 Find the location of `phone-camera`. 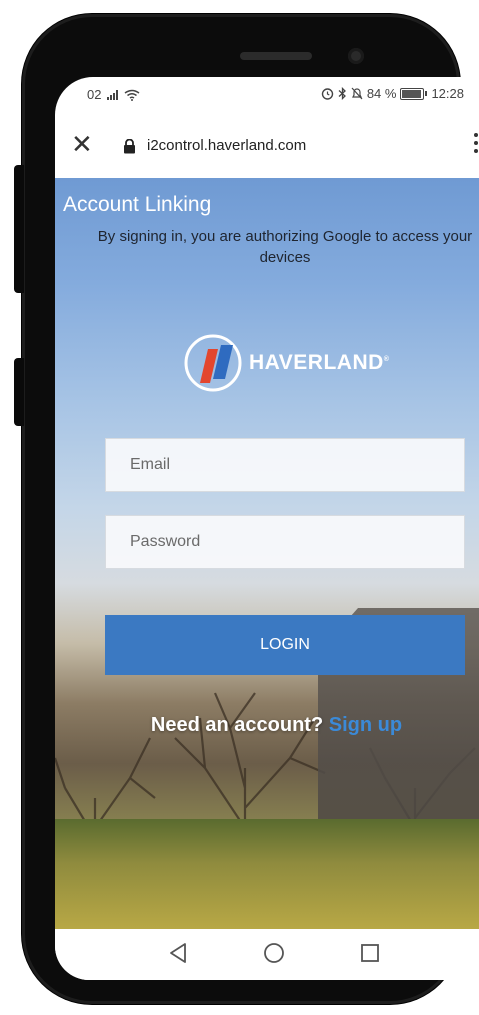

phone-camera is located at coordinates (356, 56).